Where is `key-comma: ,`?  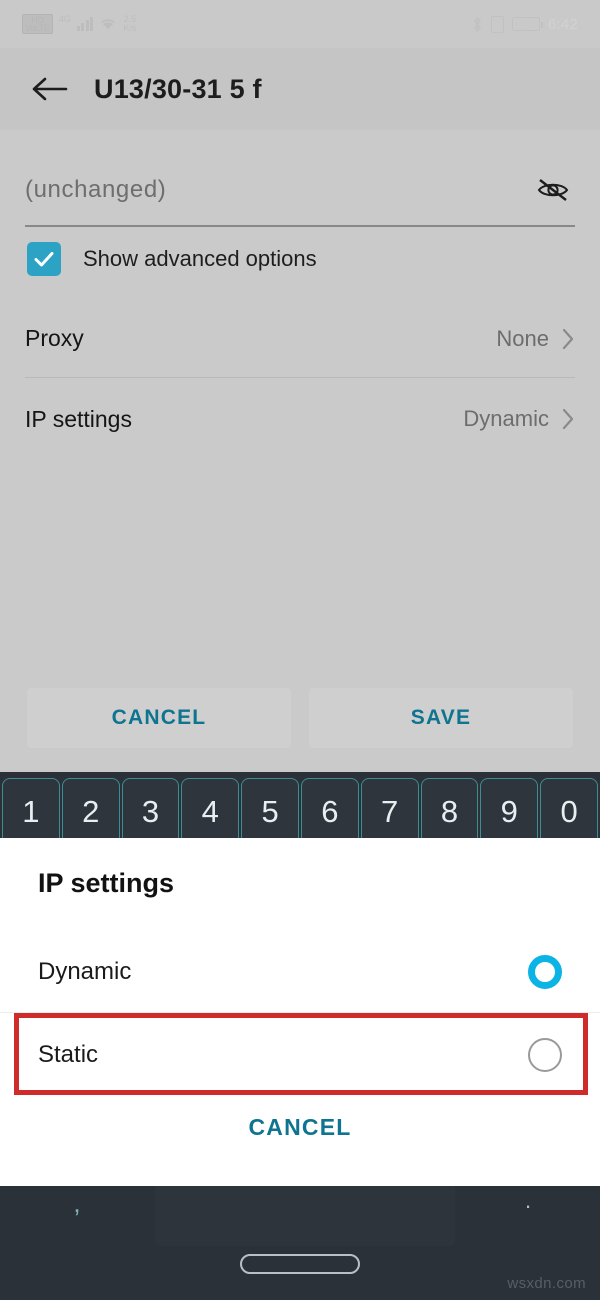 key-comma: , is located at coordinates (77, 1215).